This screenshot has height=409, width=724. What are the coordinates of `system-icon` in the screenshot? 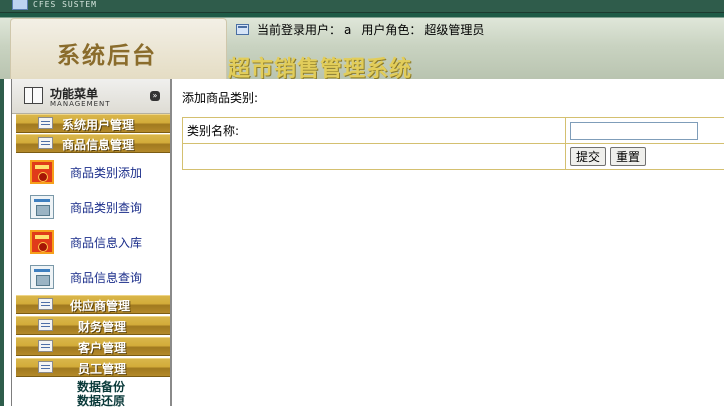 It's located at (20, 5).